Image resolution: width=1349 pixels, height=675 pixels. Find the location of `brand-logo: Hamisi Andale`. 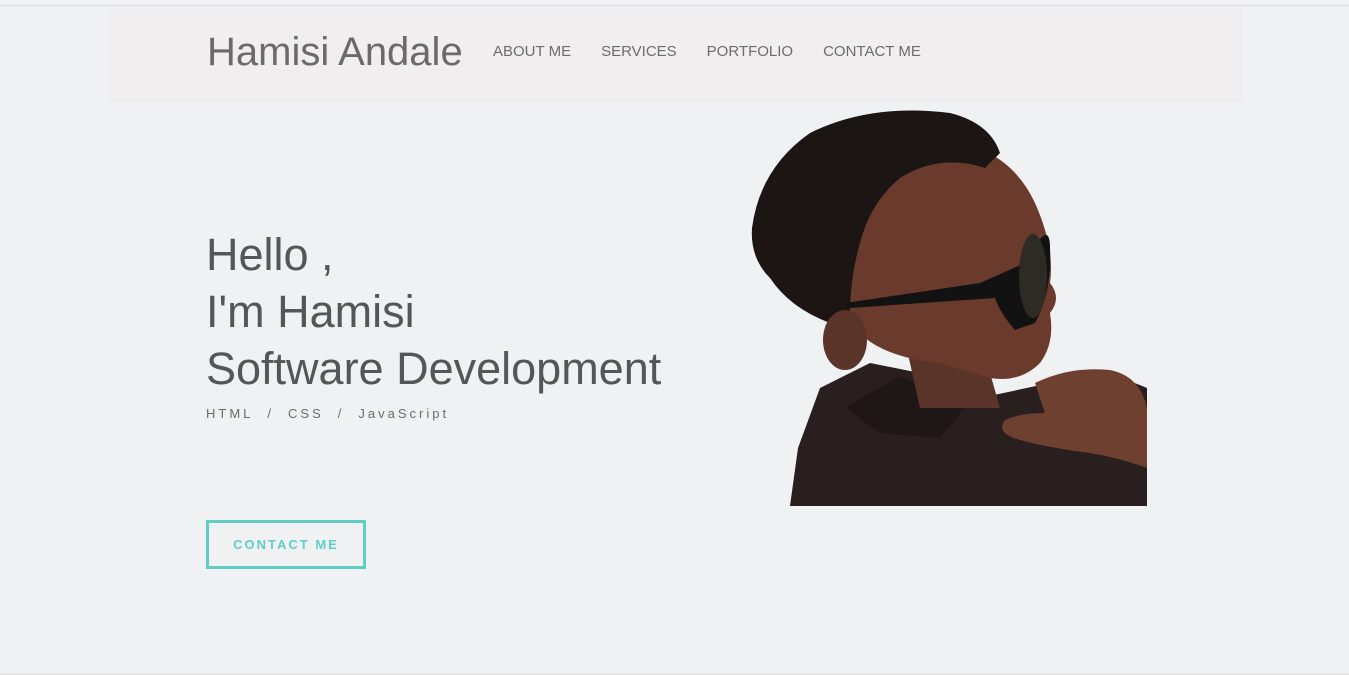

brand-logo: Hamisi Andale is located at coordinates (335, 52).